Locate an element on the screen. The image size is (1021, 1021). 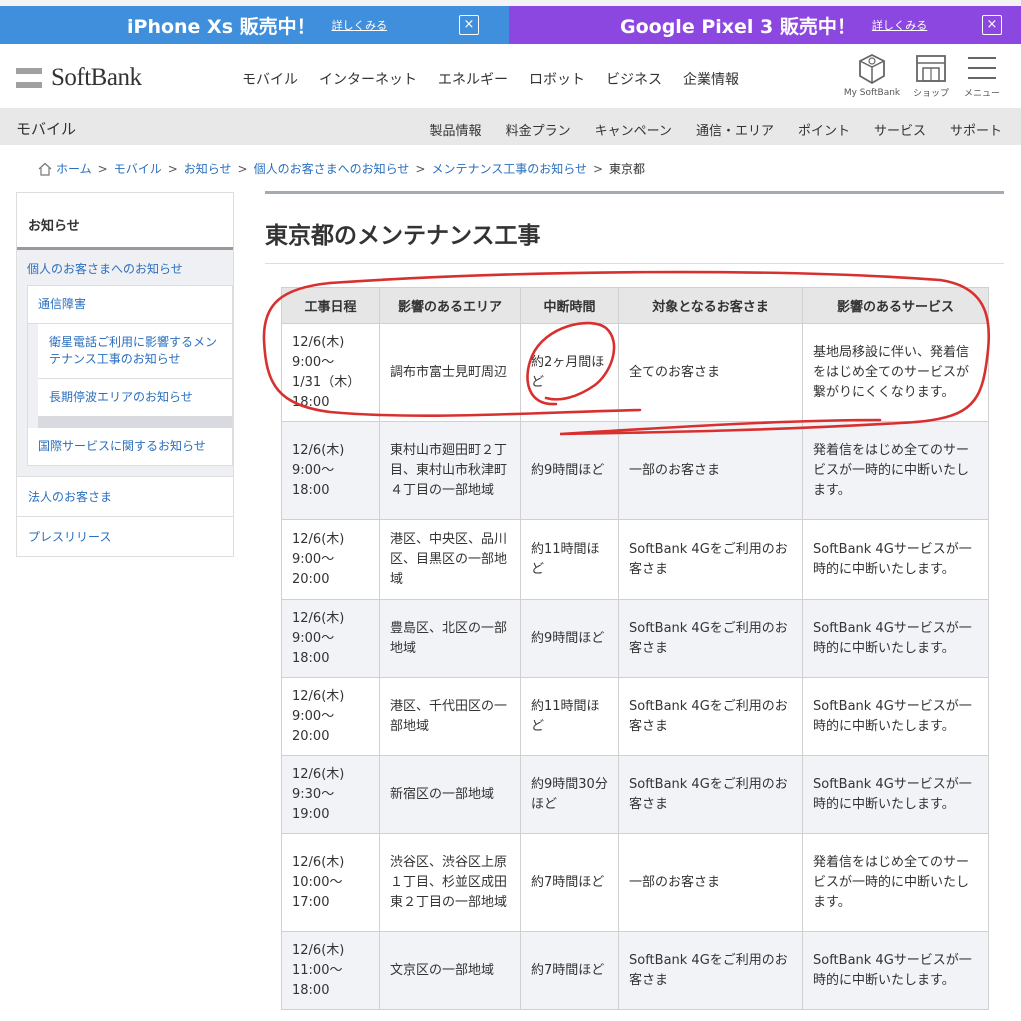
table-header-row: 工事日程 影響のあるエリア 中断時間 対象となるお客さま 影響のあるサービス is located at coordinates (635, 305).